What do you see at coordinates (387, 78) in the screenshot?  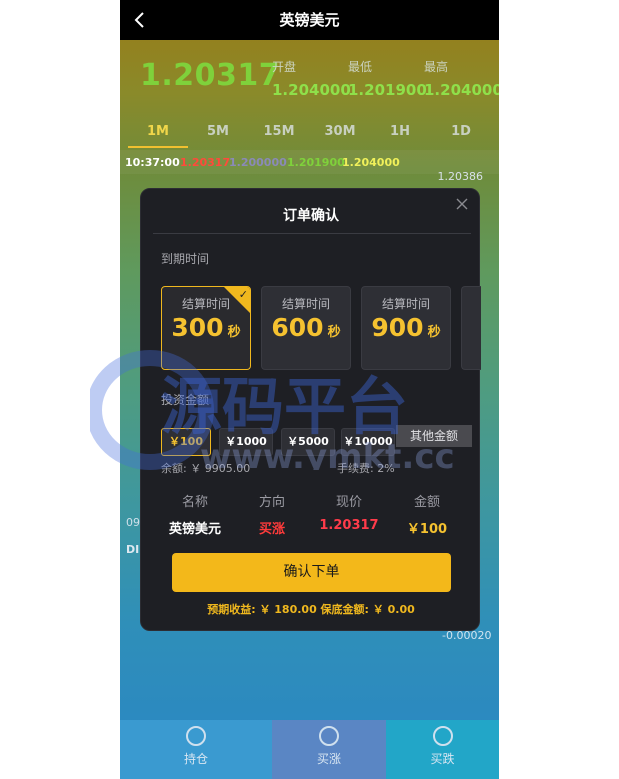 I see `low-stat: 最低 1.201900` at bounding box center [387, 78].